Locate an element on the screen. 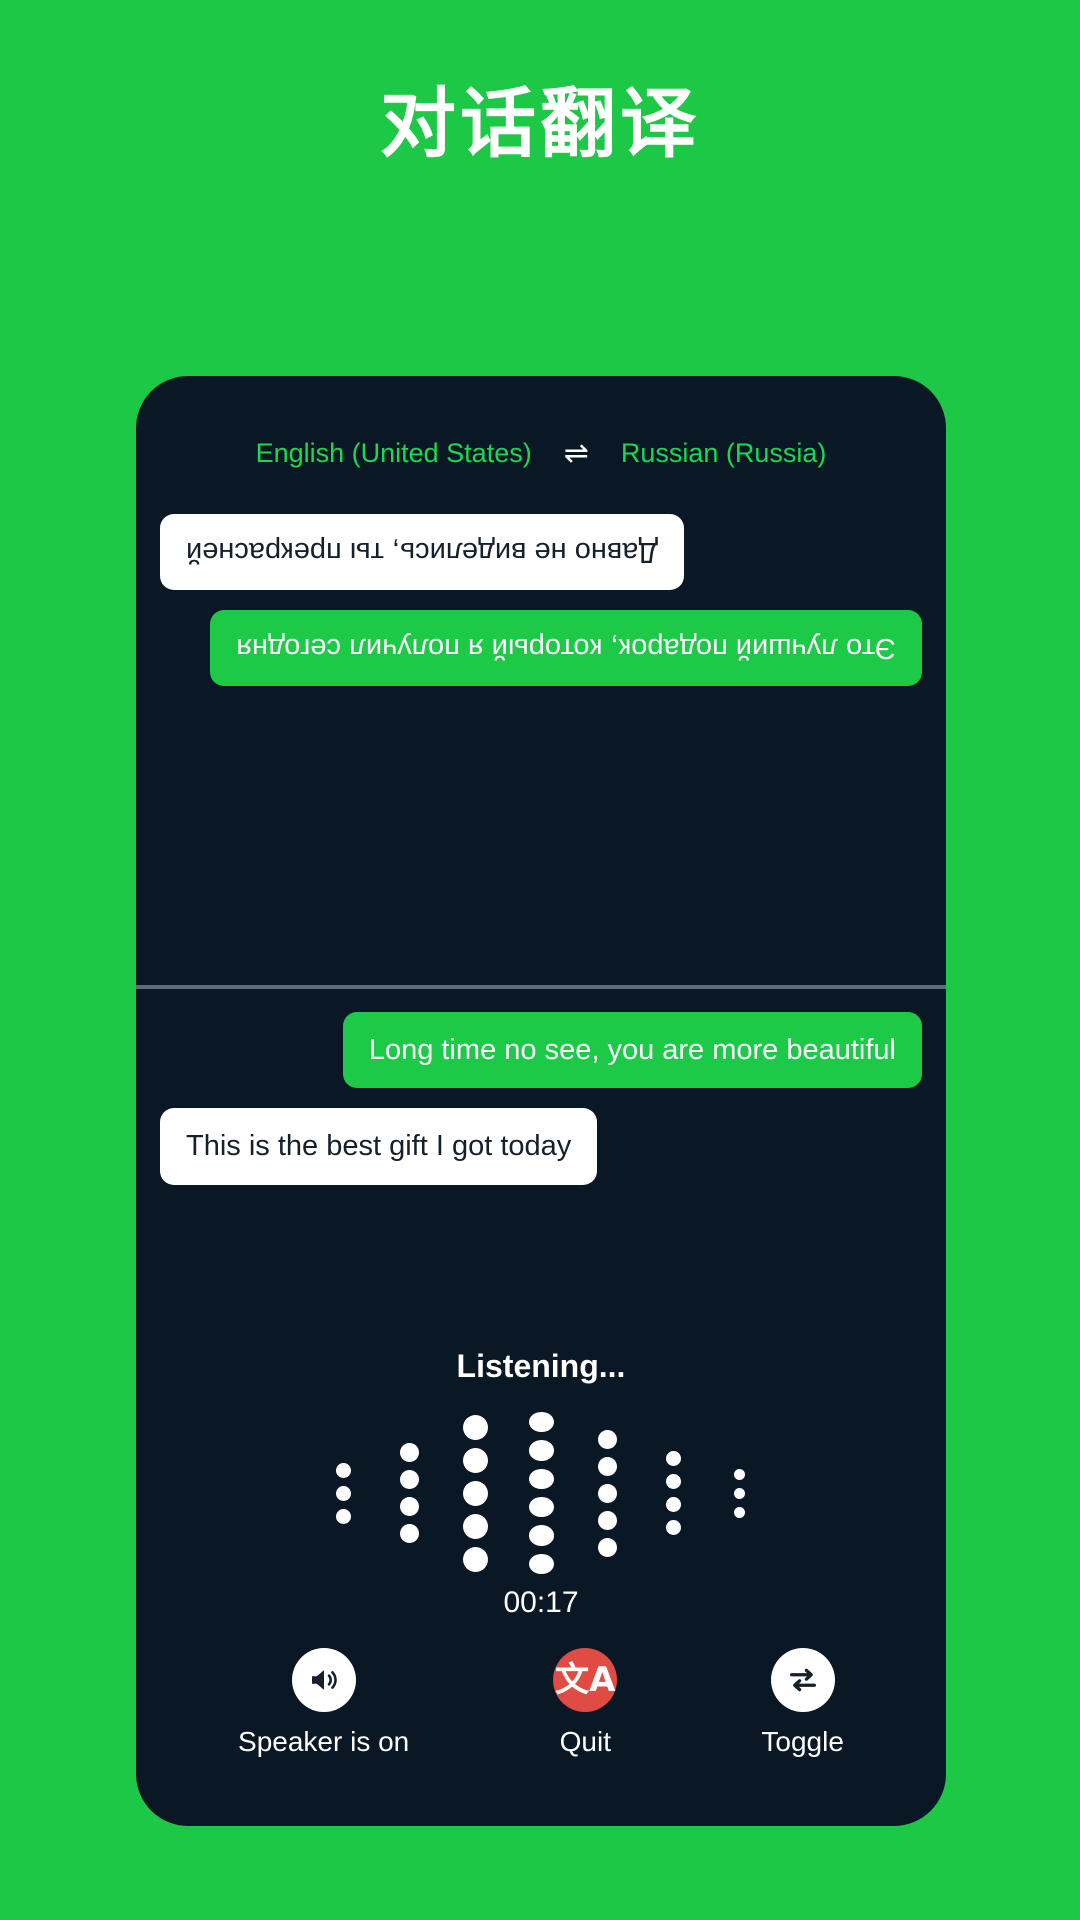 The image size is (1080, 1920). toggle-swap-icon is located at coordinates (802, 1680).